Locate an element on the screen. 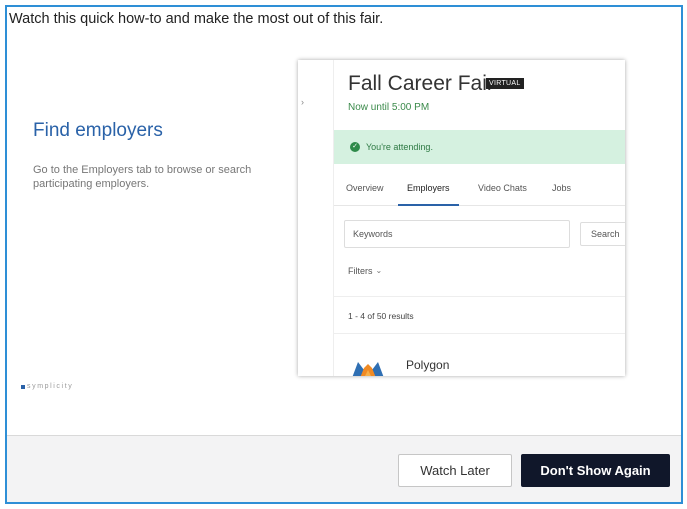  preview-tabs: Overview Employers Video Chats Jobs is located at coordinates (479, 191).